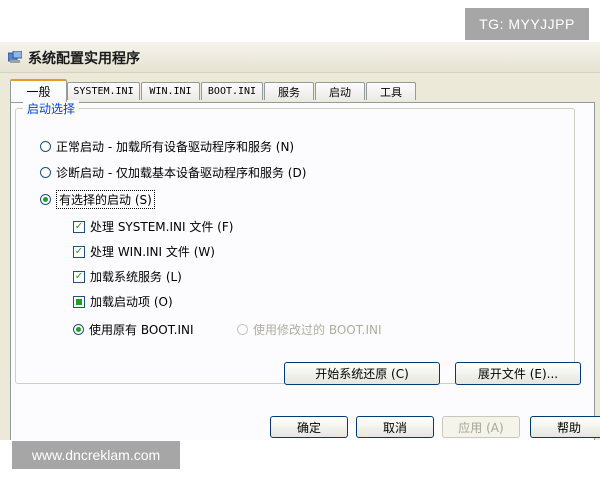  I want to click on load-startup-items-option: 加载启动项 (O), so click(123, 301).